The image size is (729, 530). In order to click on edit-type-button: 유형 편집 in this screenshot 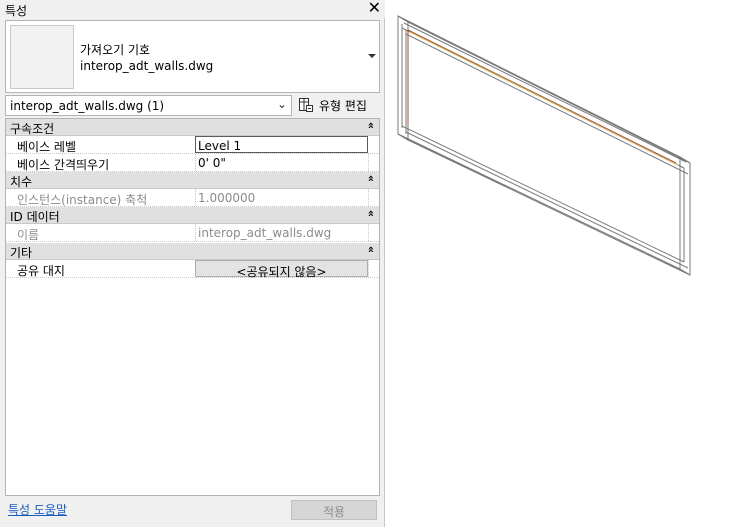, I will do `click(338, 105)`.